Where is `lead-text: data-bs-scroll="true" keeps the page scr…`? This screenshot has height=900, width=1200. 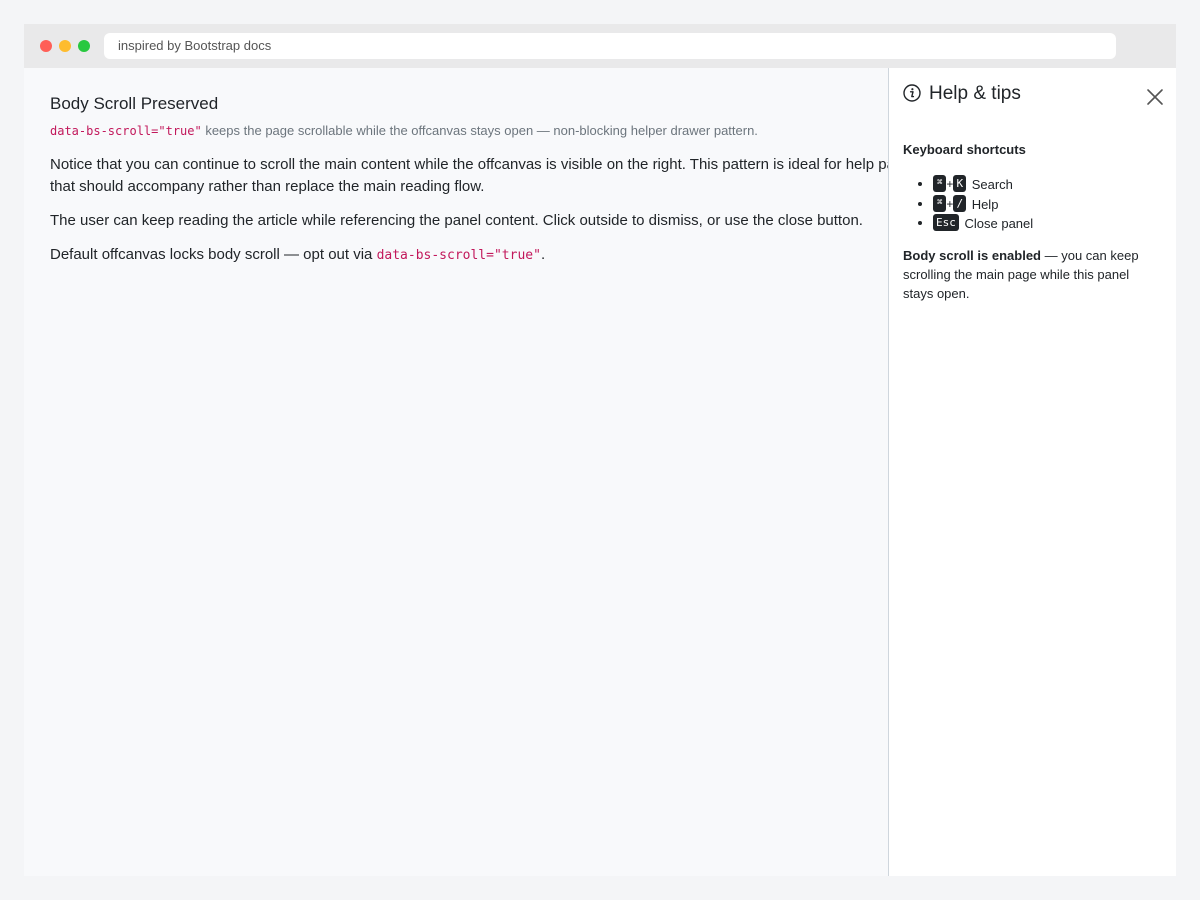 lead-text: data-bs-scroll="true" keeps the page scr… is located at coordinates (500, 131).